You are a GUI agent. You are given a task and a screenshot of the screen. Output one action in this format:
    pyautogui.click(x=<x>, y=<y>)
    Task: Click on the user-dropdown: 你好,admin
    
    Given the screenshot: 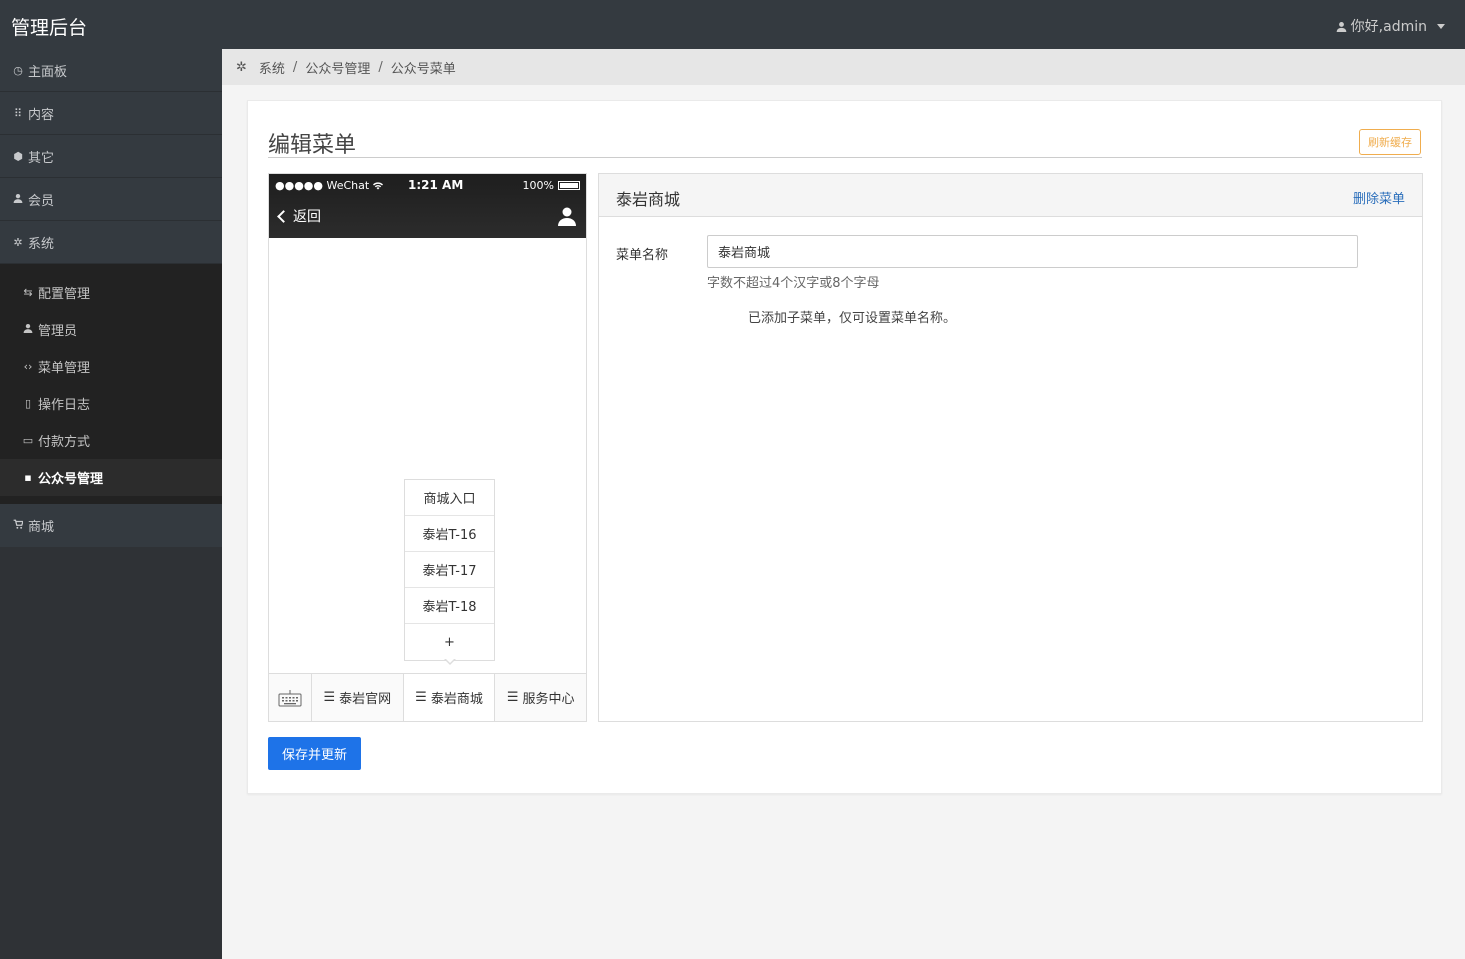 What is the action you would take?
    pyautogui.click(x=1390, y=26)
    